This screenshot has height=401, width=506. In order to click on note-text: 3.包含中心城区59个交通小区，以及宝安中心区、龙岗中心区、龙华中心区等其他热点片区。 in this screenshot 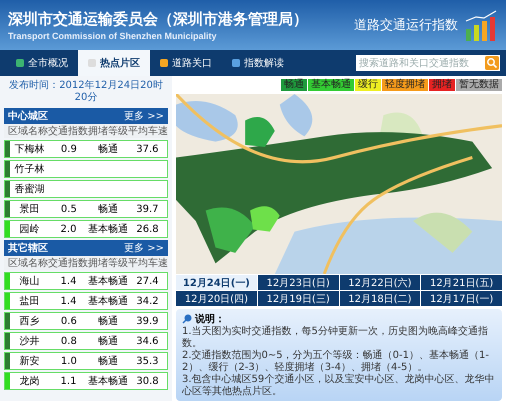, I will do `click(339, 386)`.